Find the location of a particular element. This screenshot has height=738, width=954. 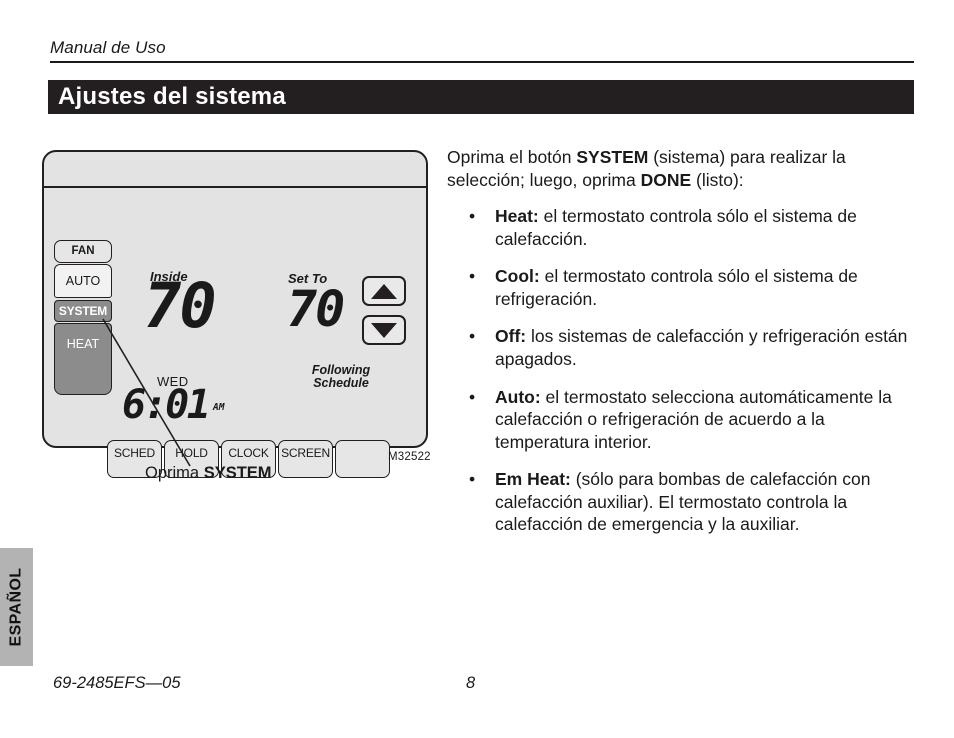

triangle-down-icon is located at coordinates (384, 330).